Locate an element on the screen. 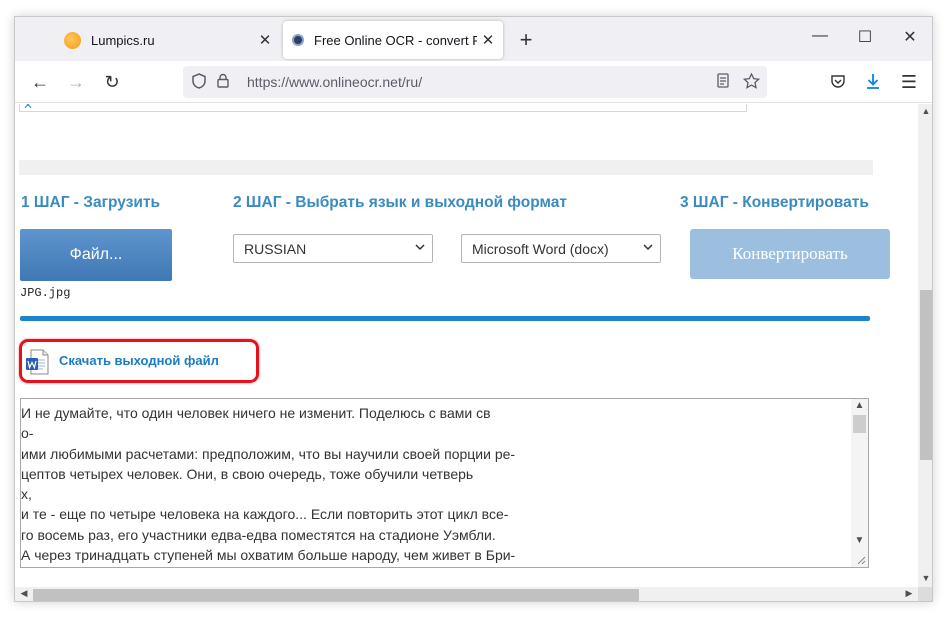 The height and width of the screenshot is (617, 948). download-highlight: Скачать выходной файл is located at coordinates (139, 361).